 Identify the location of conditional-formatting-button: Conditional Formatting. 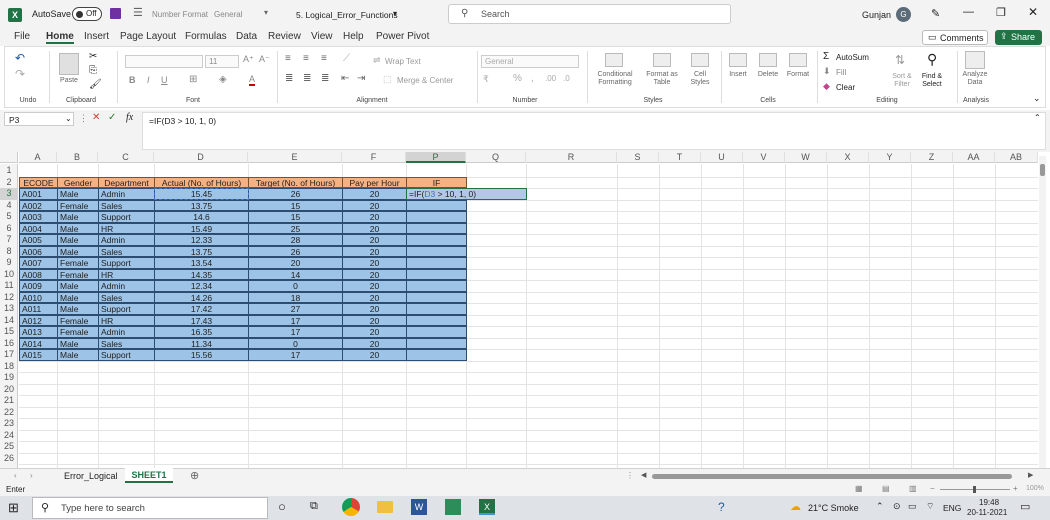
(615, 79).